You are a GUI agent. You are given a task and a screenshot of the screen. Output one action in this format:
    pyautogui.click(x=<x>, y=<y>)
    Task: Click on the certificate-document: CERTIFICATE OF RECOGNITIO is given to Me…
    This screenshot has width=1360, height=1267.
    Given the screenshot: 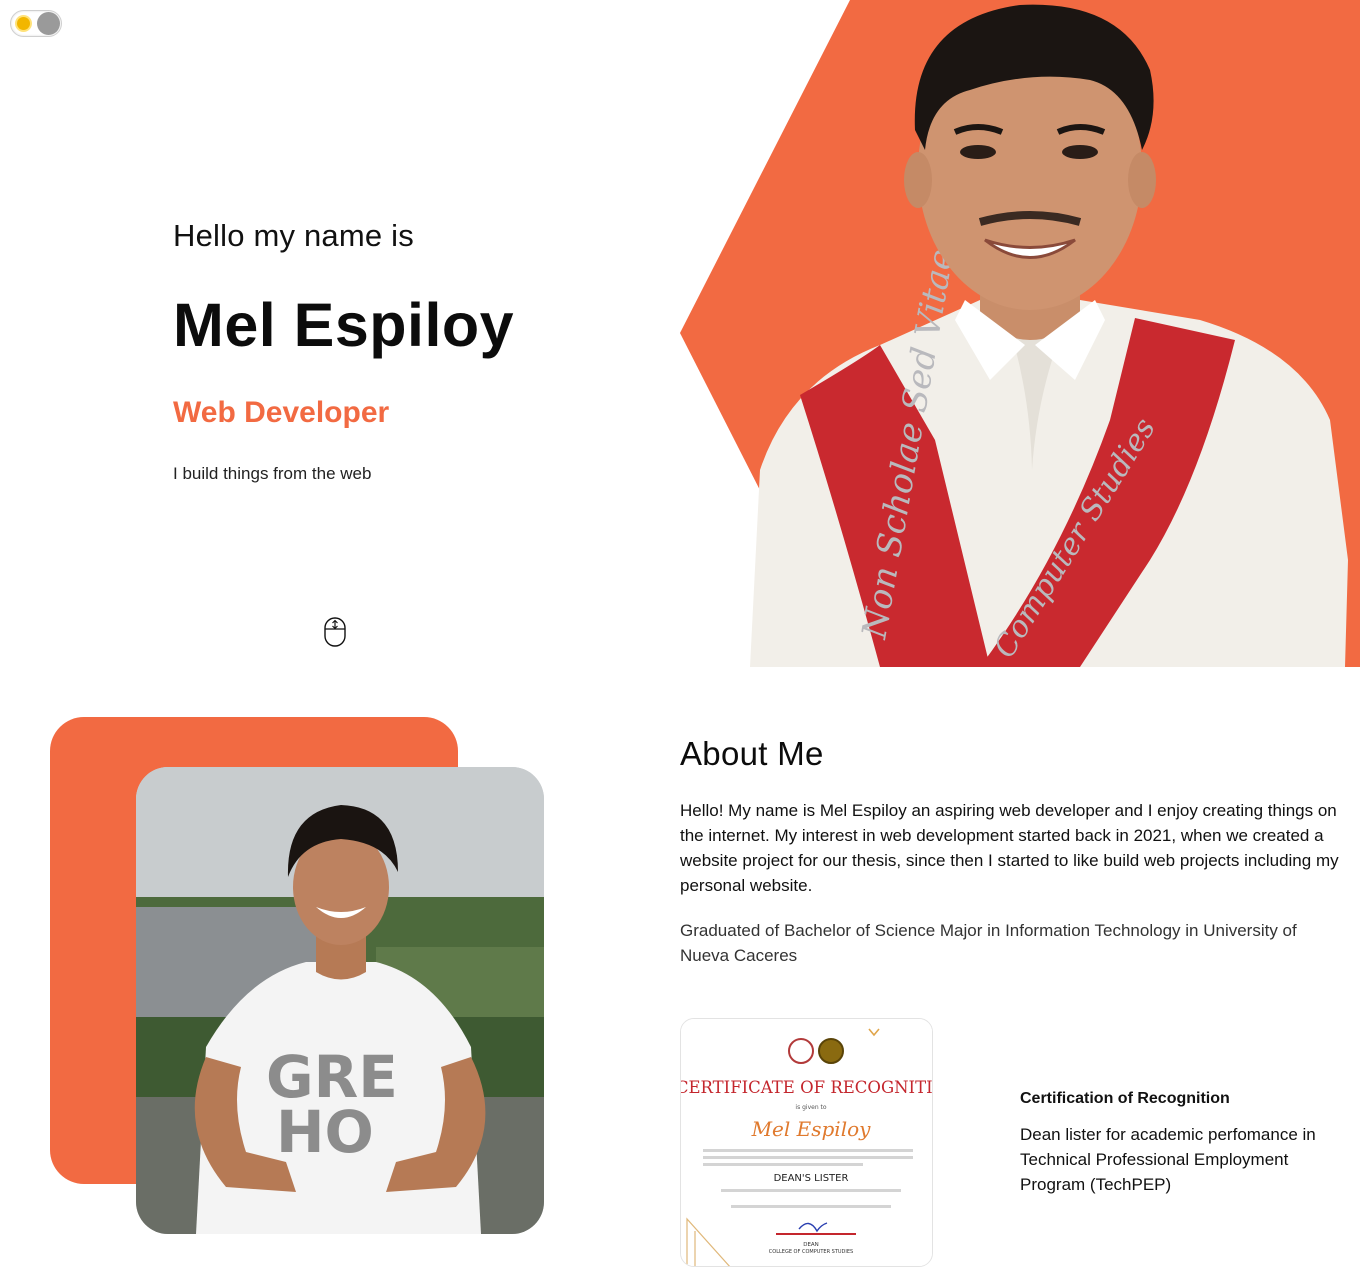 What is the action you would take?
    pyautogui.click(x=807, y=1142)
    